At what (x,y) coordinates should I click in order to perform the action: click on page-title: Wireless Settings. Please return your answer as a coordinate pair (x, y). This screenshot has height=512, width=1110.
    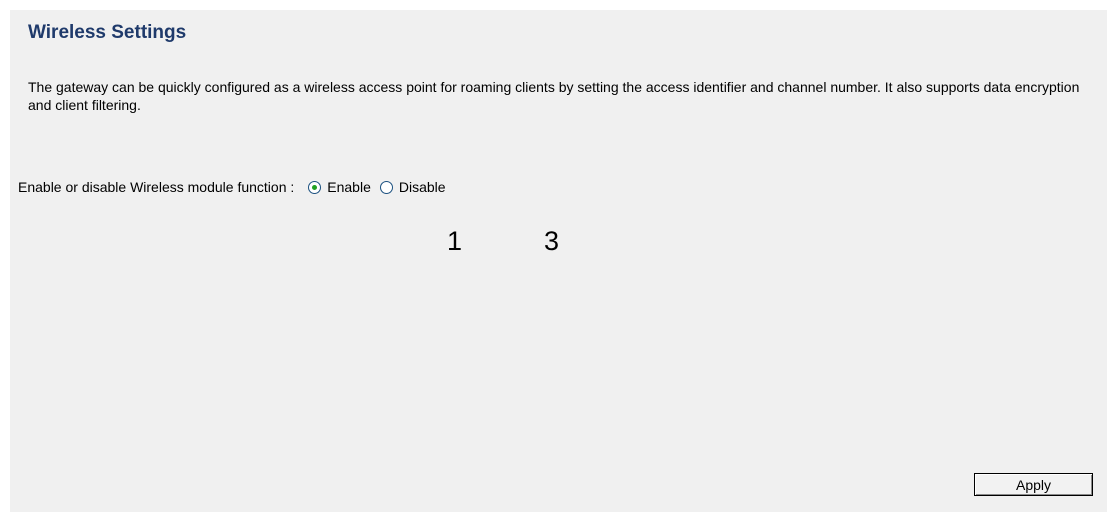
    Looking at the image, I should click on (107, 32).